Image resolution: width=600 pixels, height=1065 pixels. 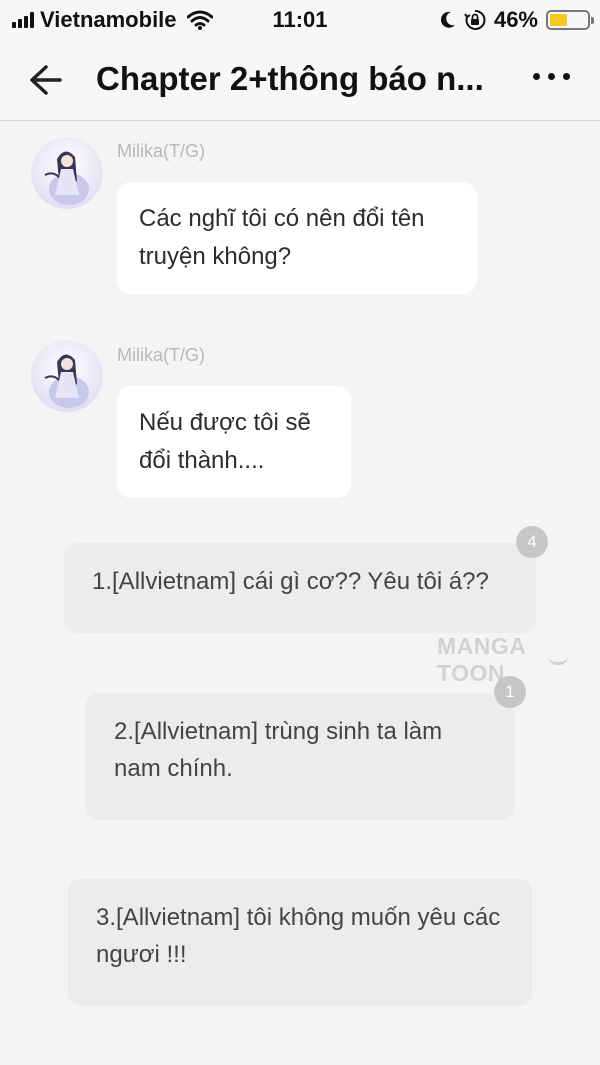 I want to click on more-options-icon, so click(x=551, y=76).